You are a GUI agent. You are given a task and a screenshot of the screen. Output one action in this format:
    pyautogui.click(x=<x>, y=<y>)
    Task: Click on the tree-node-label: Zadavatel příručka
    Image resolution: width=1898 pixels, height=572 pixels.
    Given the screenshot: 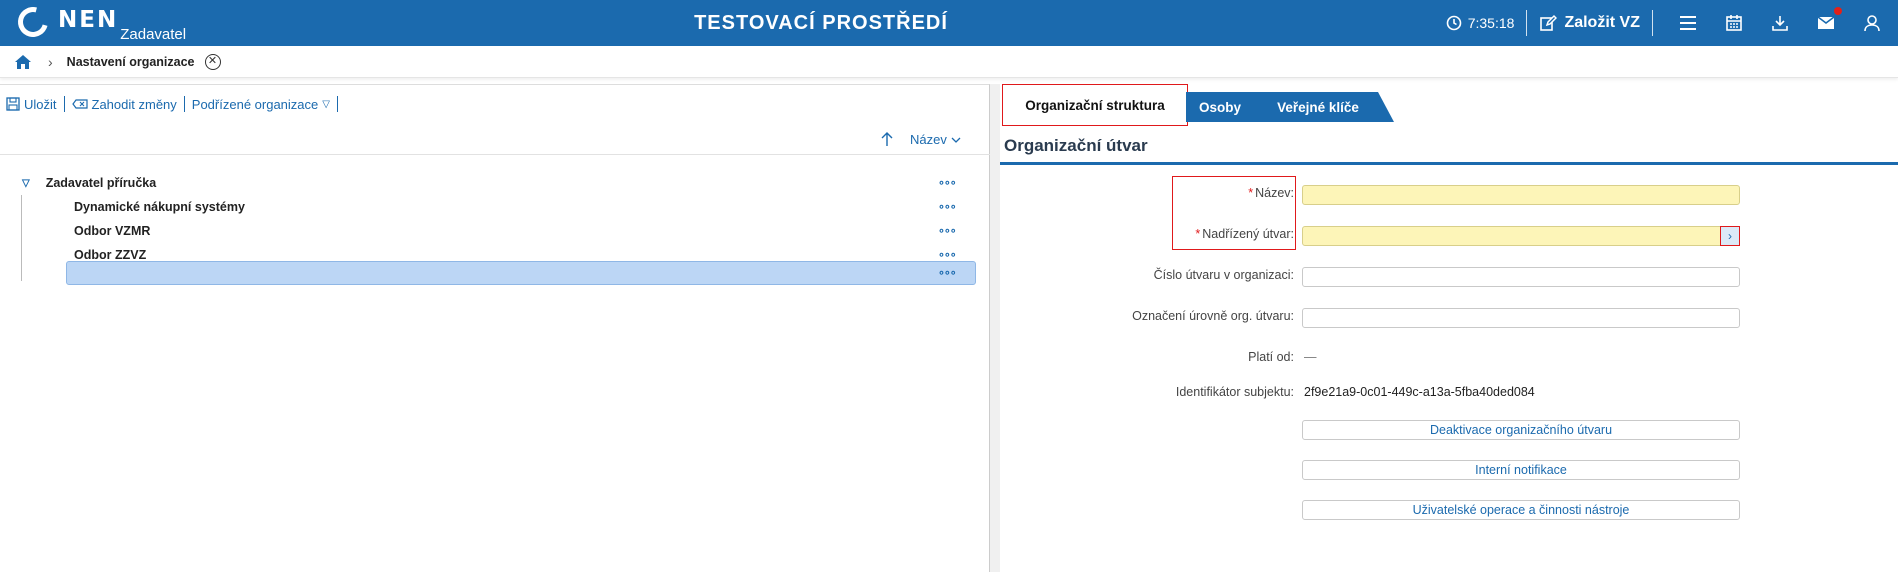 What is the action you would take?
    pyautogui.click(x=101, y=183)
    